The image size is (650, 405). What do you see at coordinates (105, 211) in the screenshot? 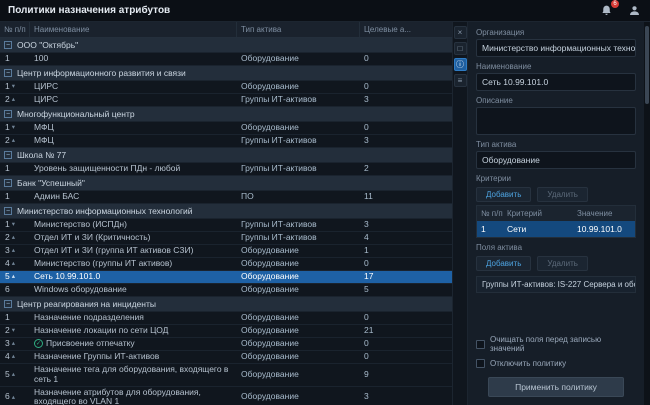
I see `group-label: Министерство информационных технологий` at bounding box center [105, 211].